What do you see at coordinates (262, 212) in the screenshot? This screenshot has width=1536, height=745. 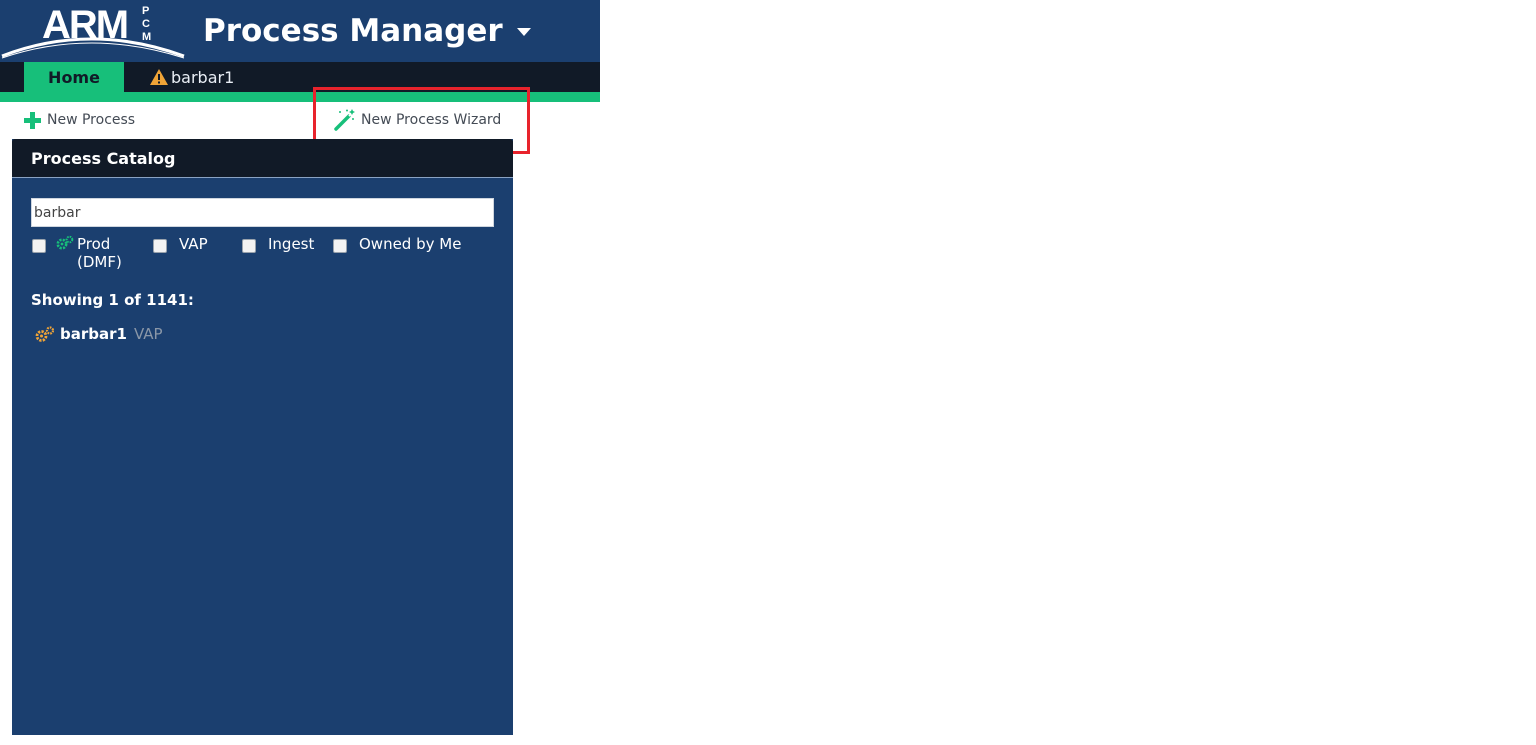 I see `catalog-search-input` at bounding box center [262, 212].